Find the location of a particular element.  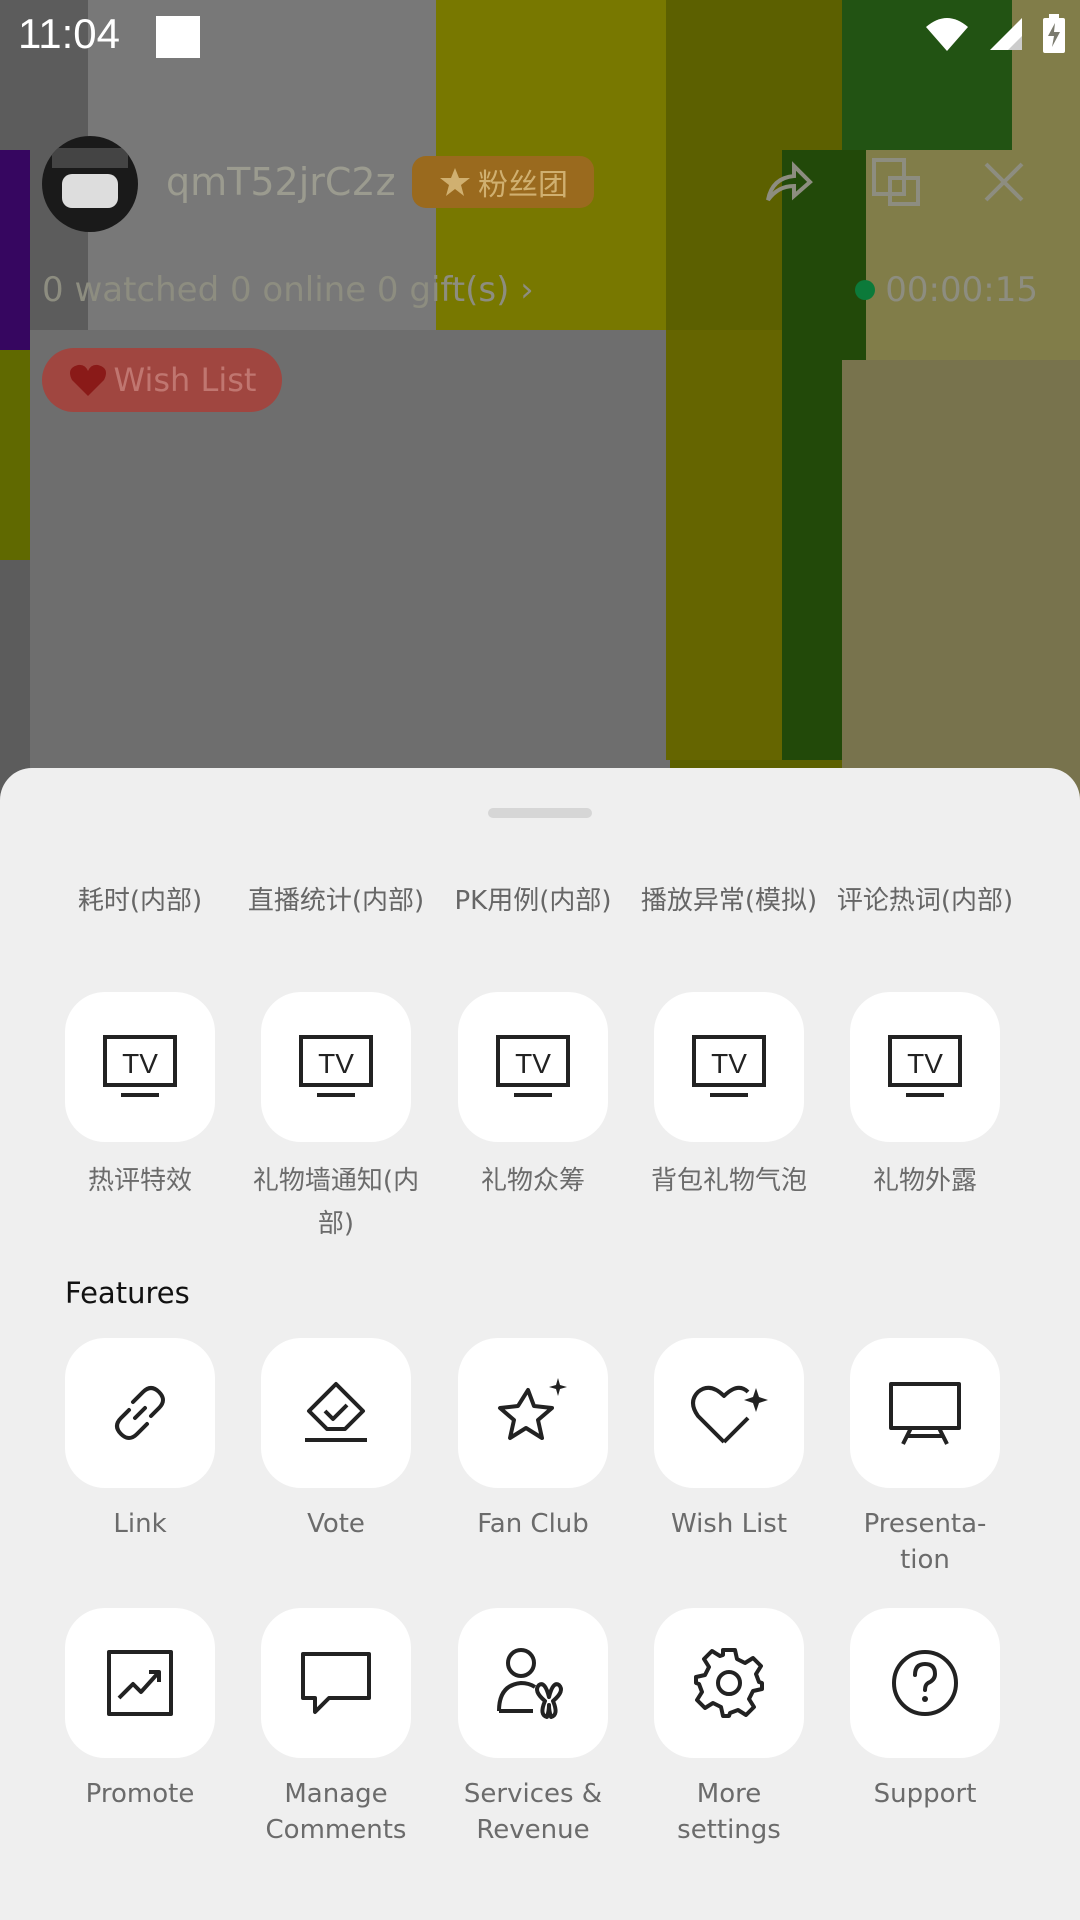

feature-presentation-button is located at coordinates (925, 1413).